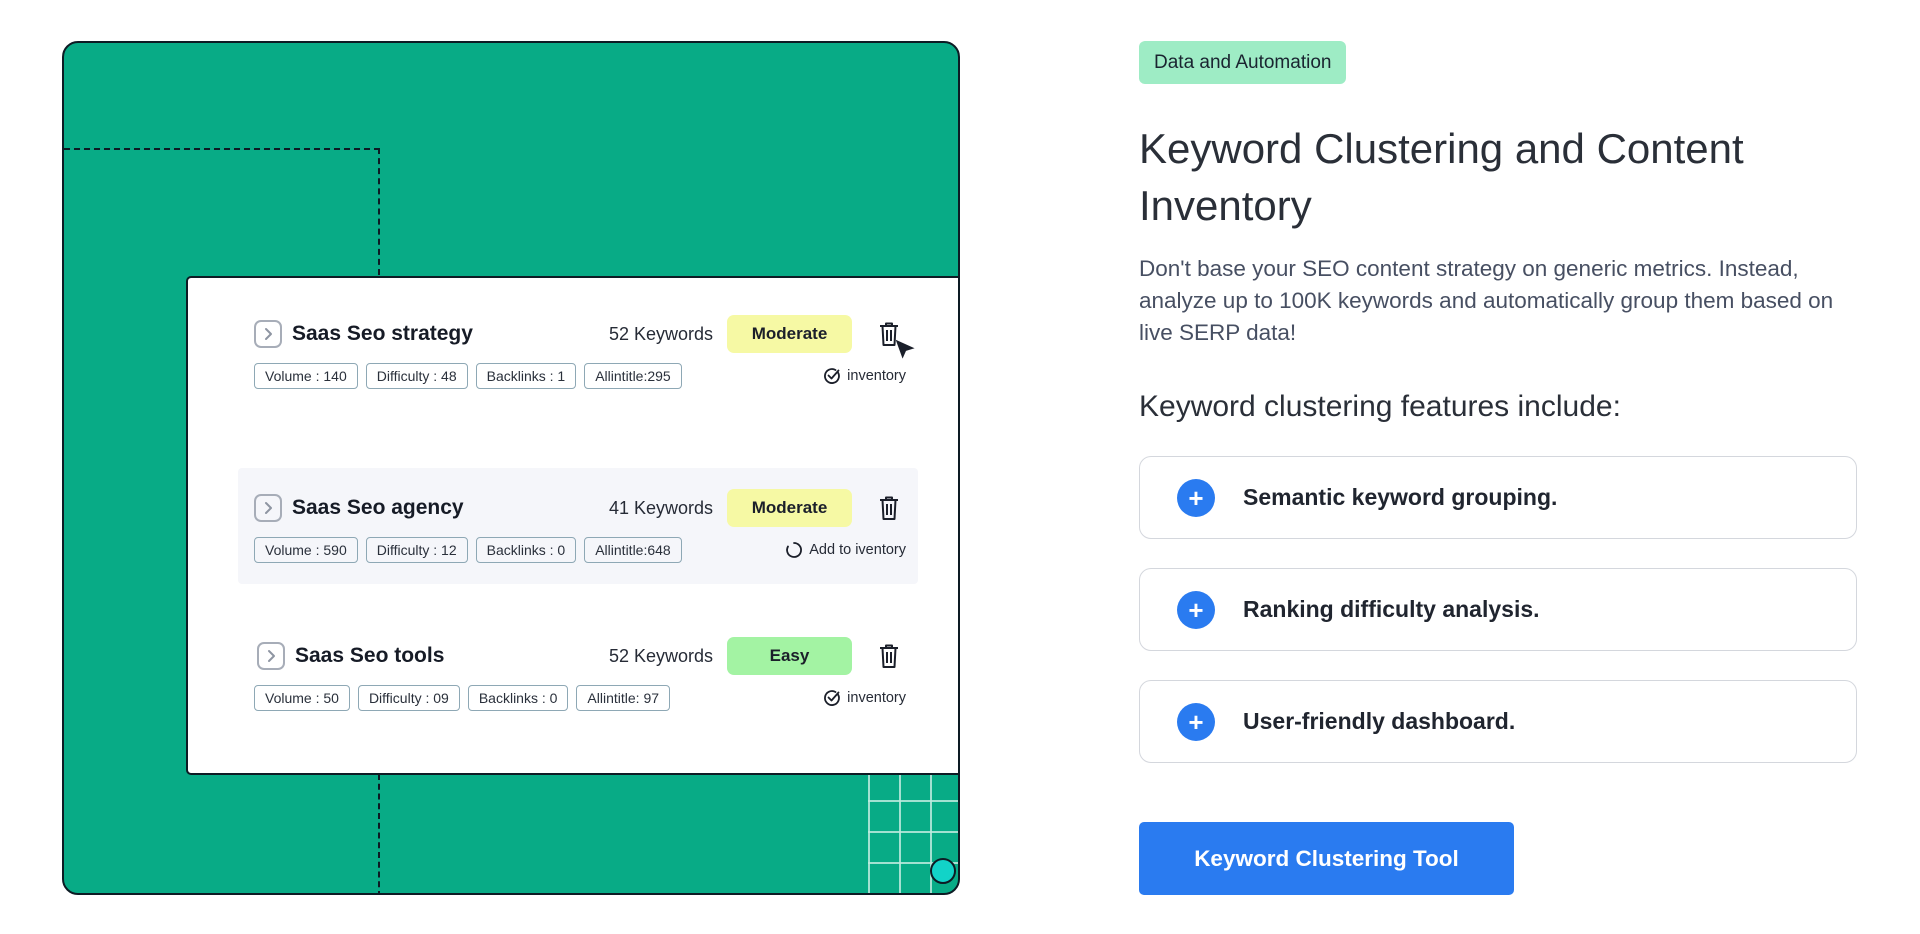  What do you see at coordinates (526, 376) in the screenshot?
I see `metric-chip: Backlinks : 1` at bounding box center [526, 376].